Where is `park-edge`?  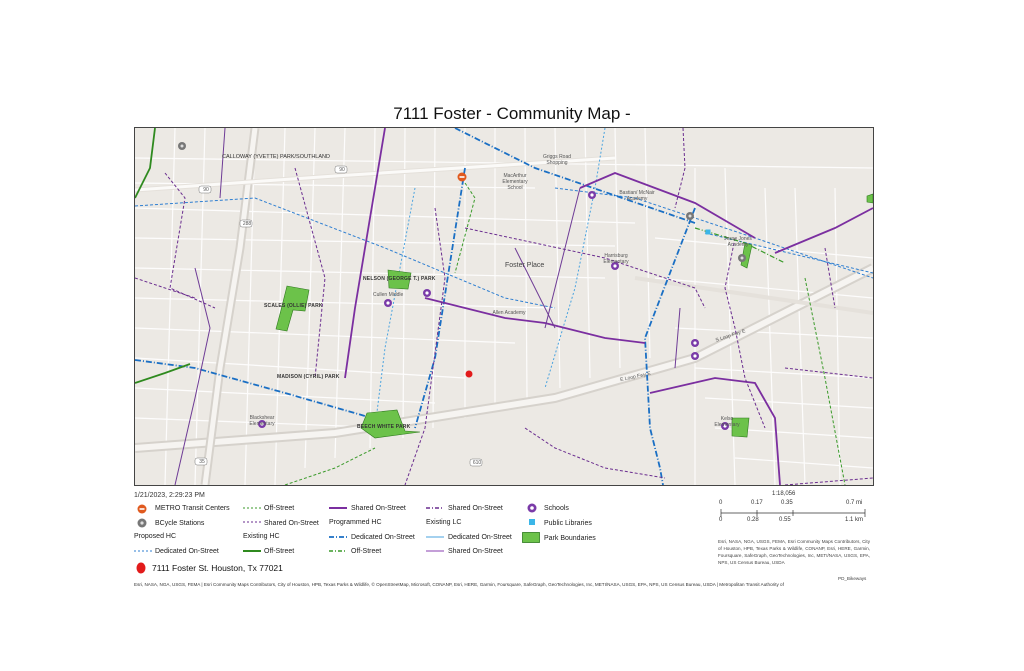
park-edge is located at coordinates (869, 198).